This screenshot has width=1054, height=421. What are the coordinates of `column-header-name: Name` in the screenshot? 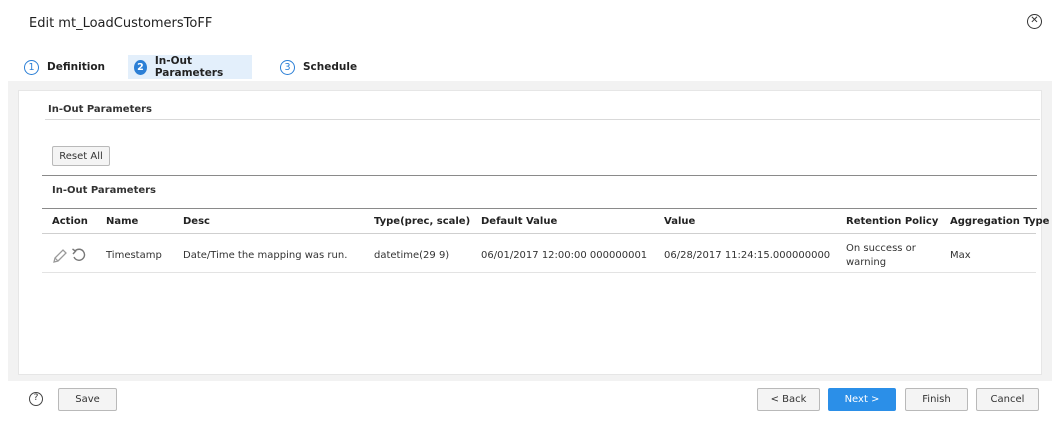 It's located at (122, 221).